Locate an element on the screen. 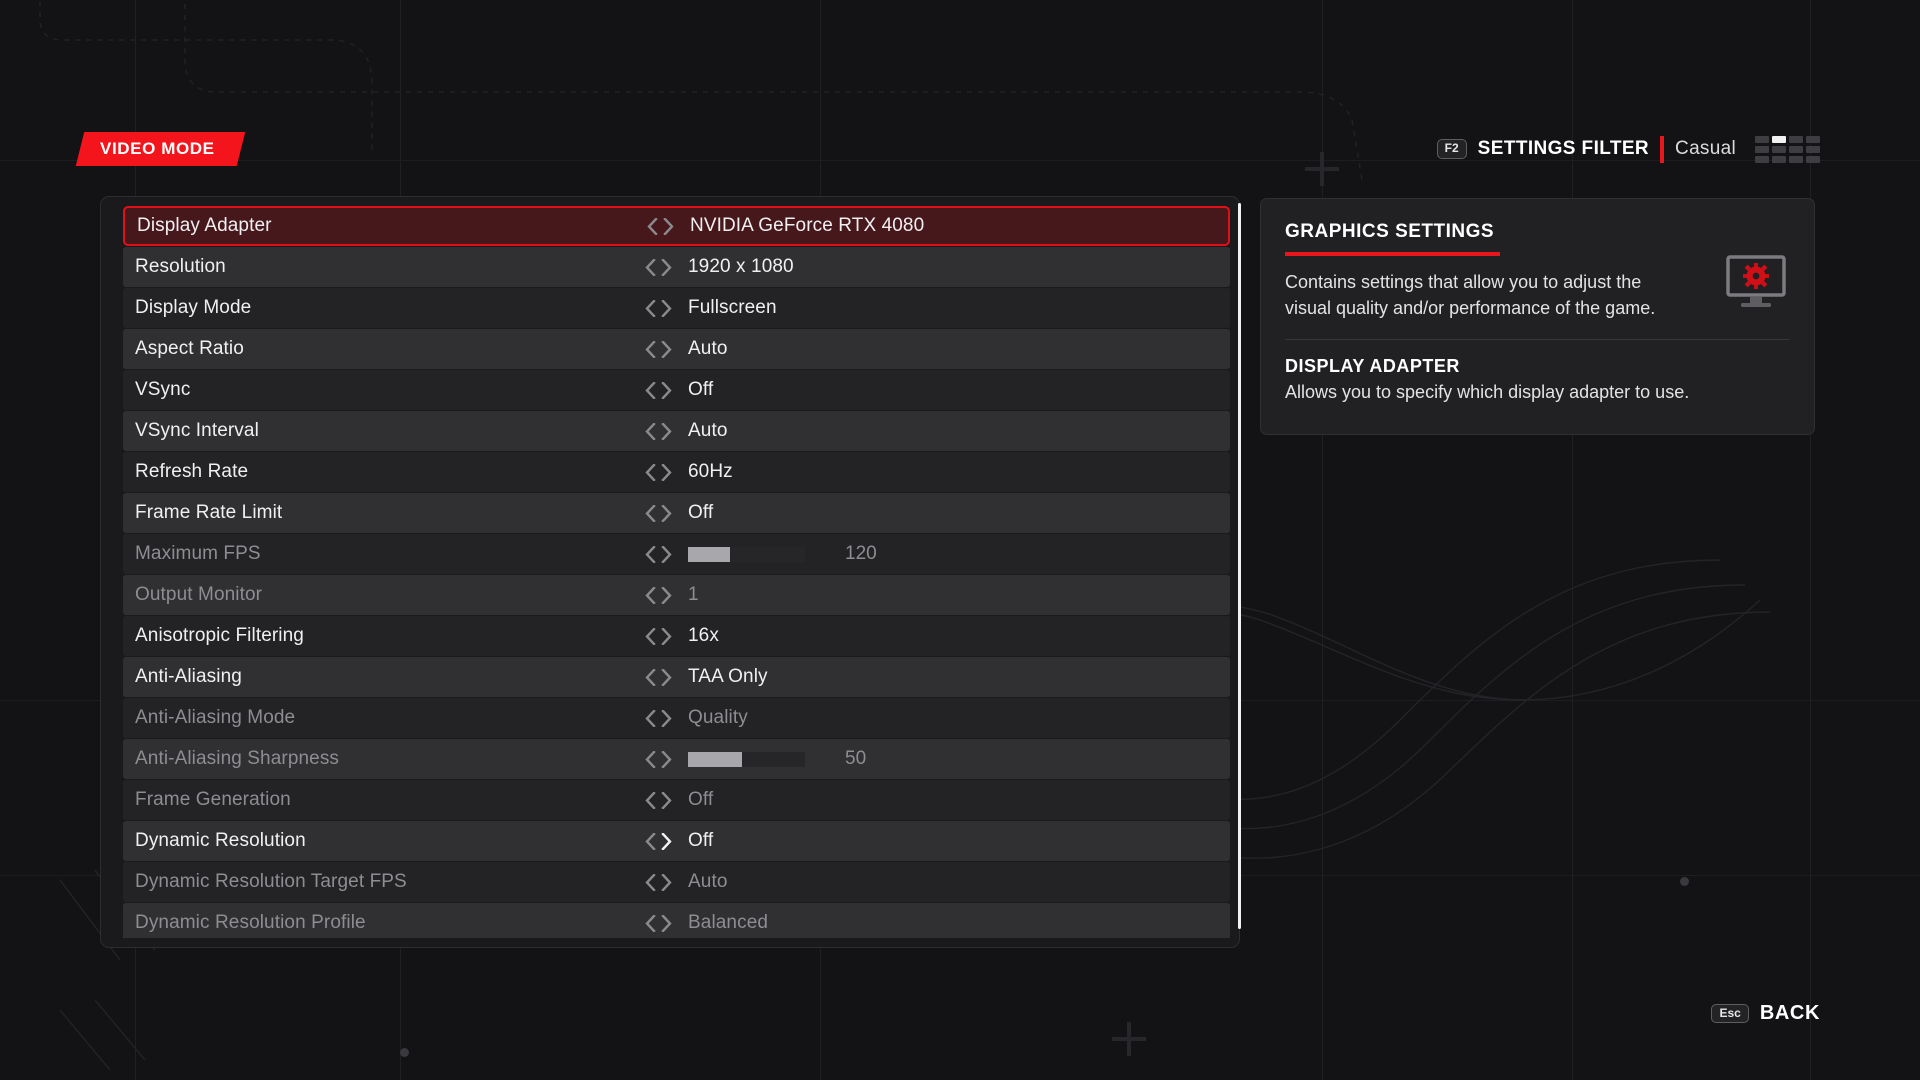  row-control: 120 is located at coordinates (757, 554).